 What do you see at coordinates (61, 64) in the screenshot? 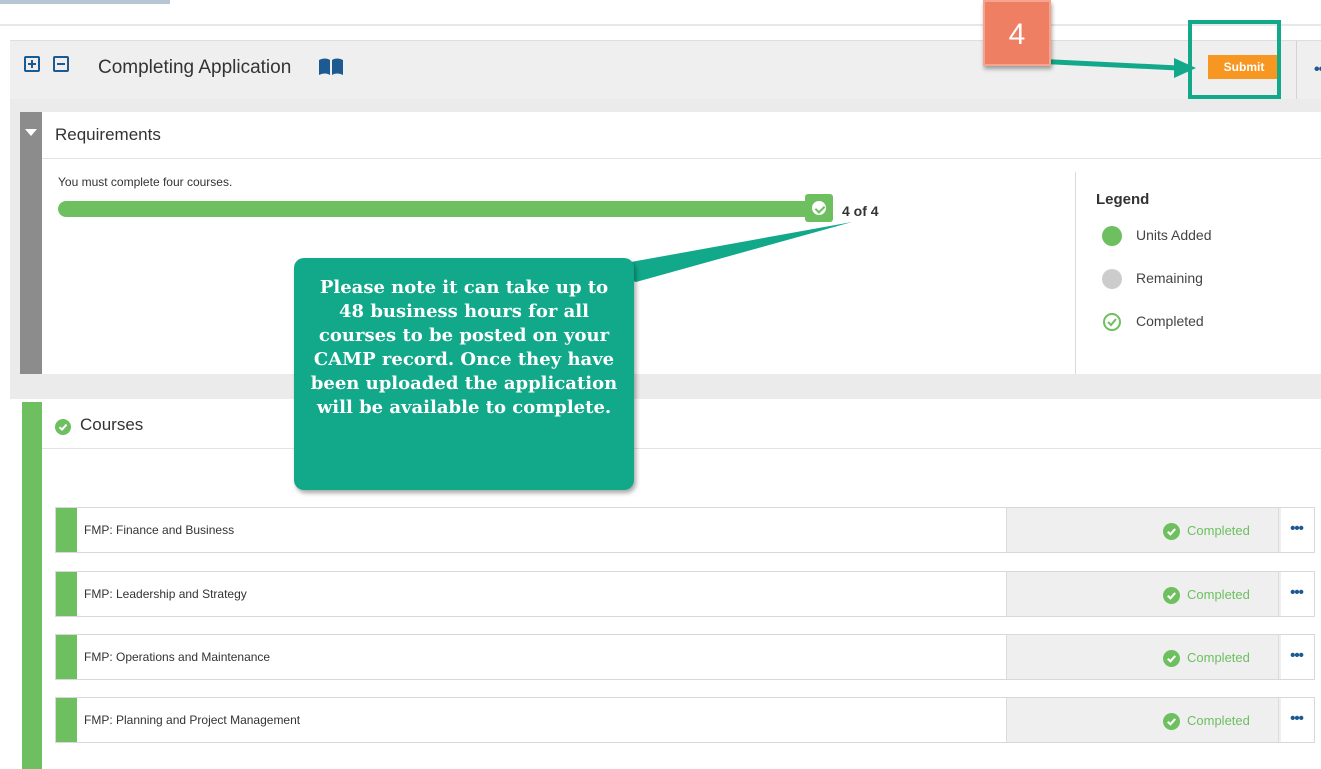
I see `minus-square-icon` at bounding box center [61, 64].